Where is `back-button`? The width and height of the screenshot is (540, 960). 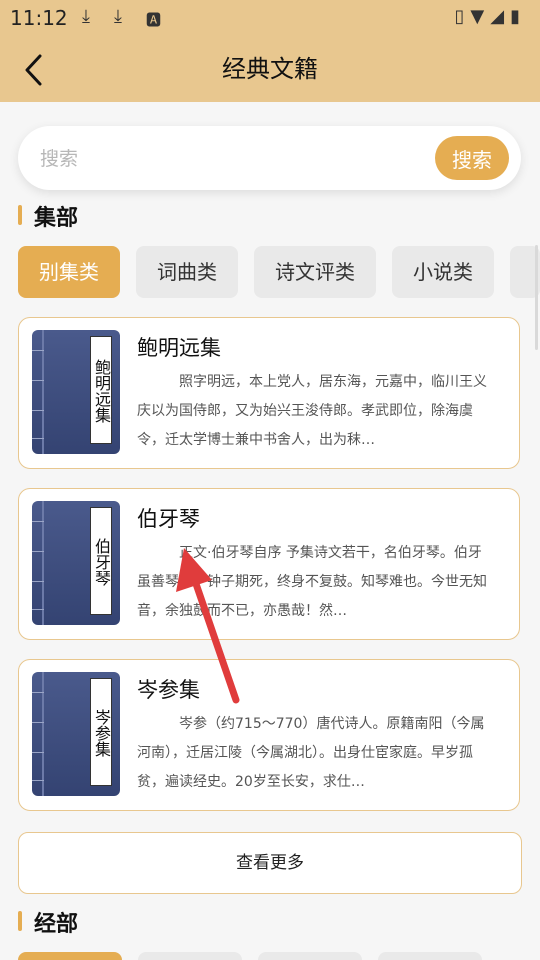 back-button is located at coordinates (36, 70).